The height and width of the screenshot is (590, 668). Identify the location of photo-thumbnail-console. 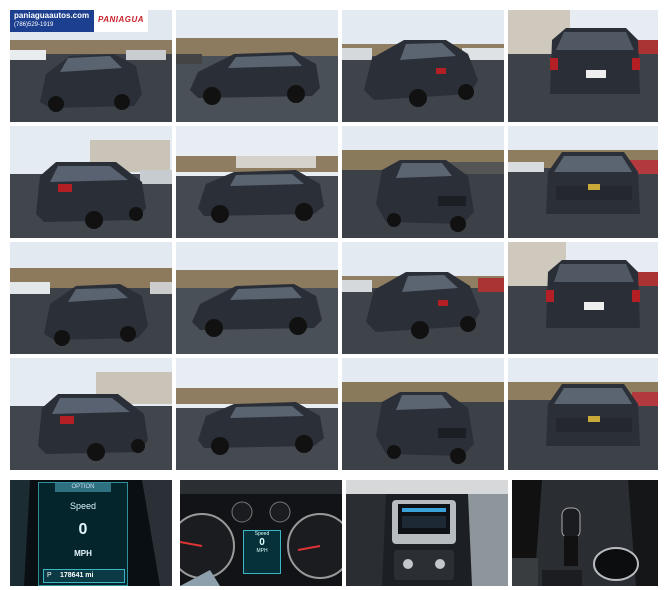
(427, 533).